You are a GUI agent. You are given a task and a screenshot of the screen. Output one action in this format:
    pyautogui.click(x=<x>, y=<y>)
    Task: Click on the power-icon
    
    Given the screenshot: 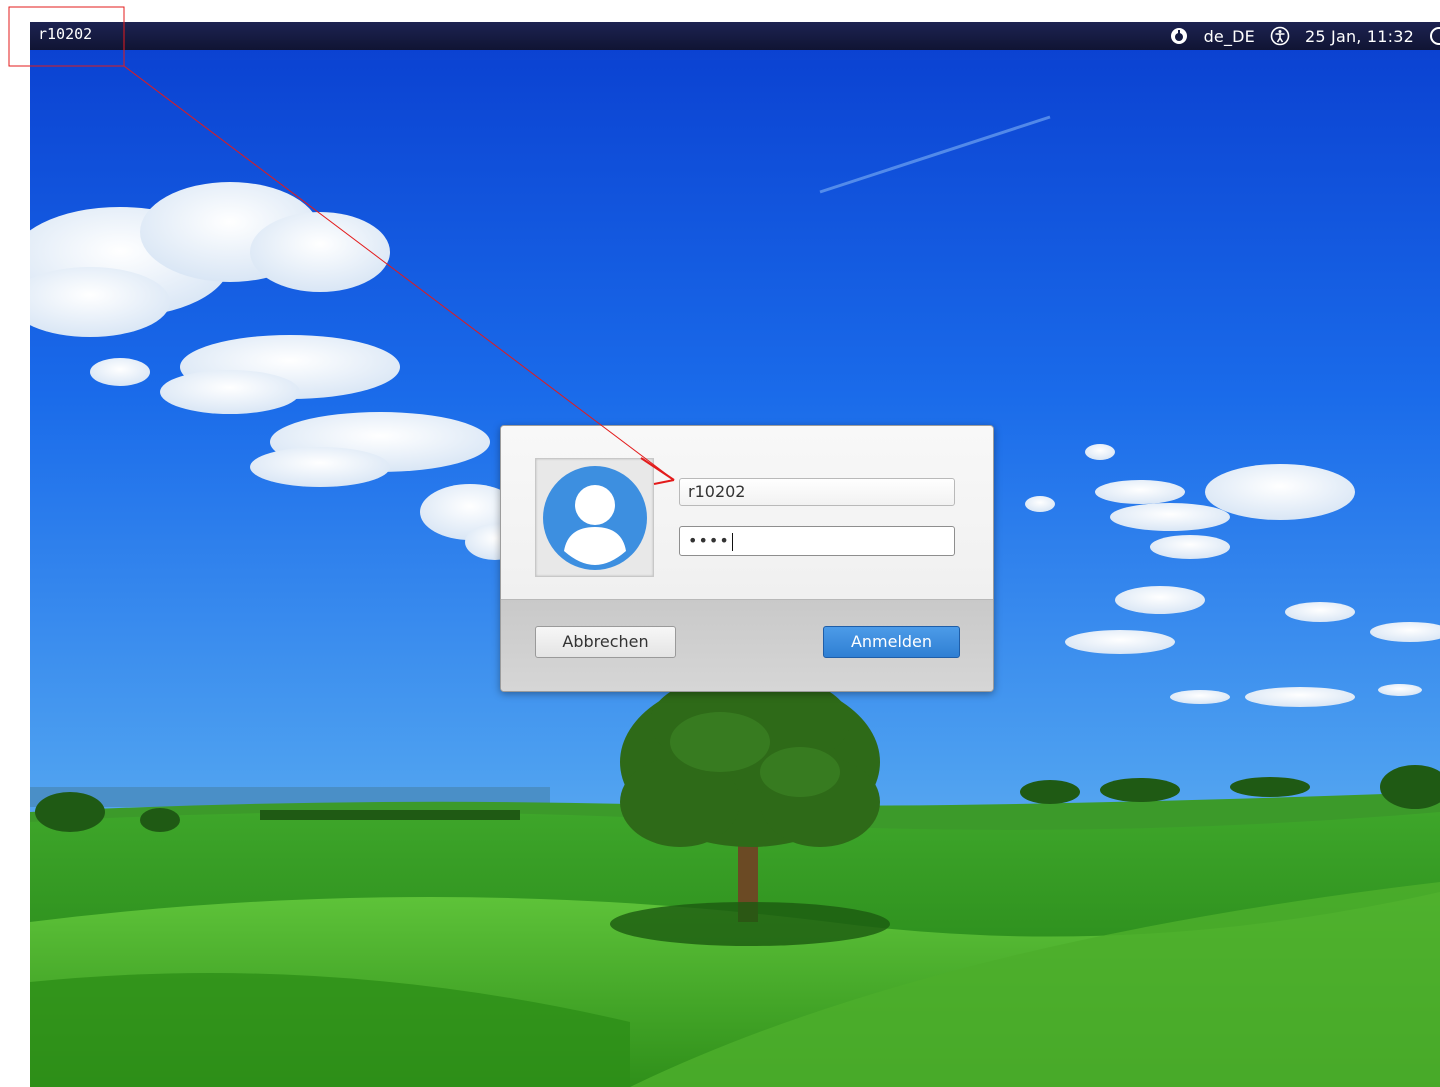 What is the action you would take?
    pyautogui.click(x=1434, y=36)
    